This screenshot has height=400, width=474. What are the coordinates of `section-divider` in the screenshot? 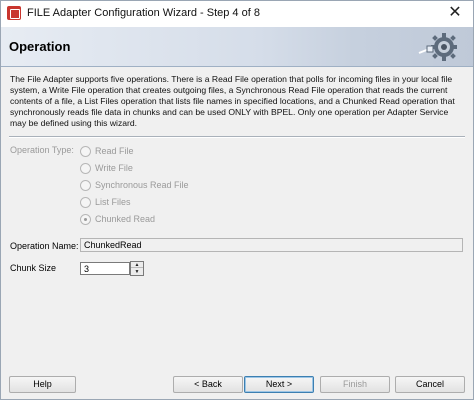 It's located at (237, 137).